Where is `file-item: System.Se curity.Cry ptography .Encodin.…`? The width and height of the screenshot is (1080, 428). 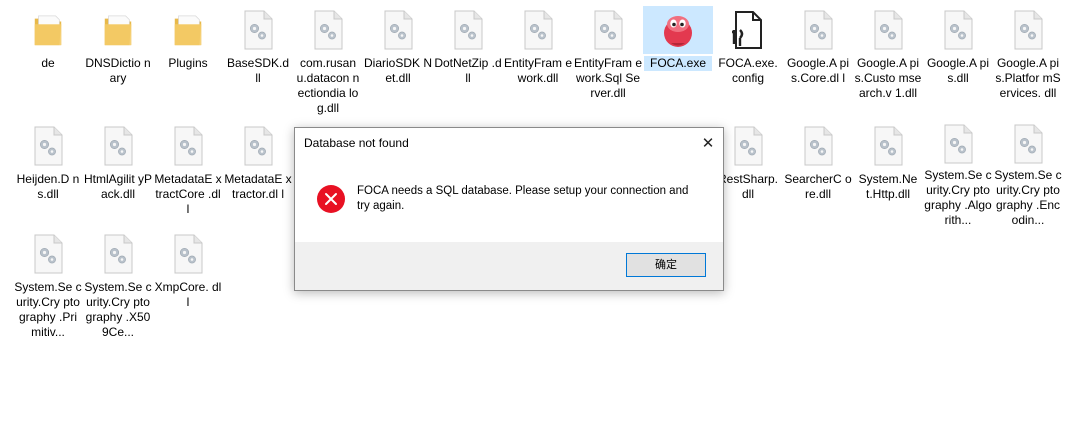
file-item: System.Se curity.Cry ptography .Encodin.… is located at coordinates (1028, 174).